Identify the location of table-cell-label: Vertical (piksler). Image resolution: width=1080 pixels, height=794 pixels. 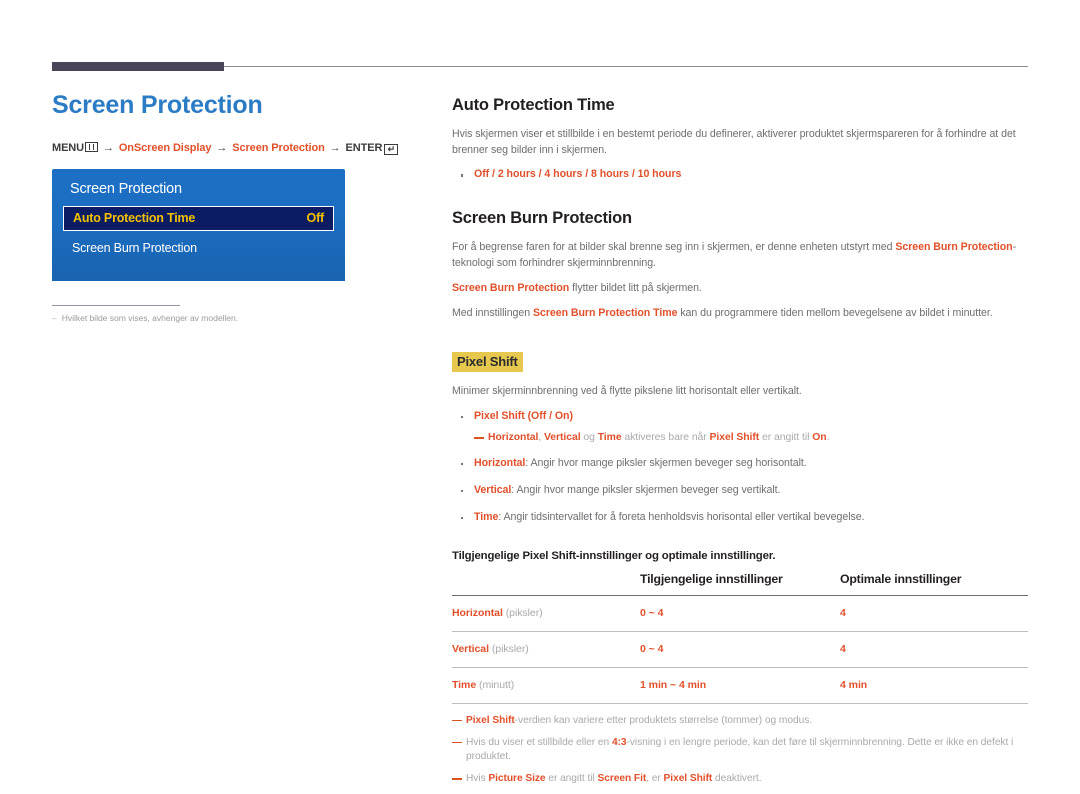
(546, 649).